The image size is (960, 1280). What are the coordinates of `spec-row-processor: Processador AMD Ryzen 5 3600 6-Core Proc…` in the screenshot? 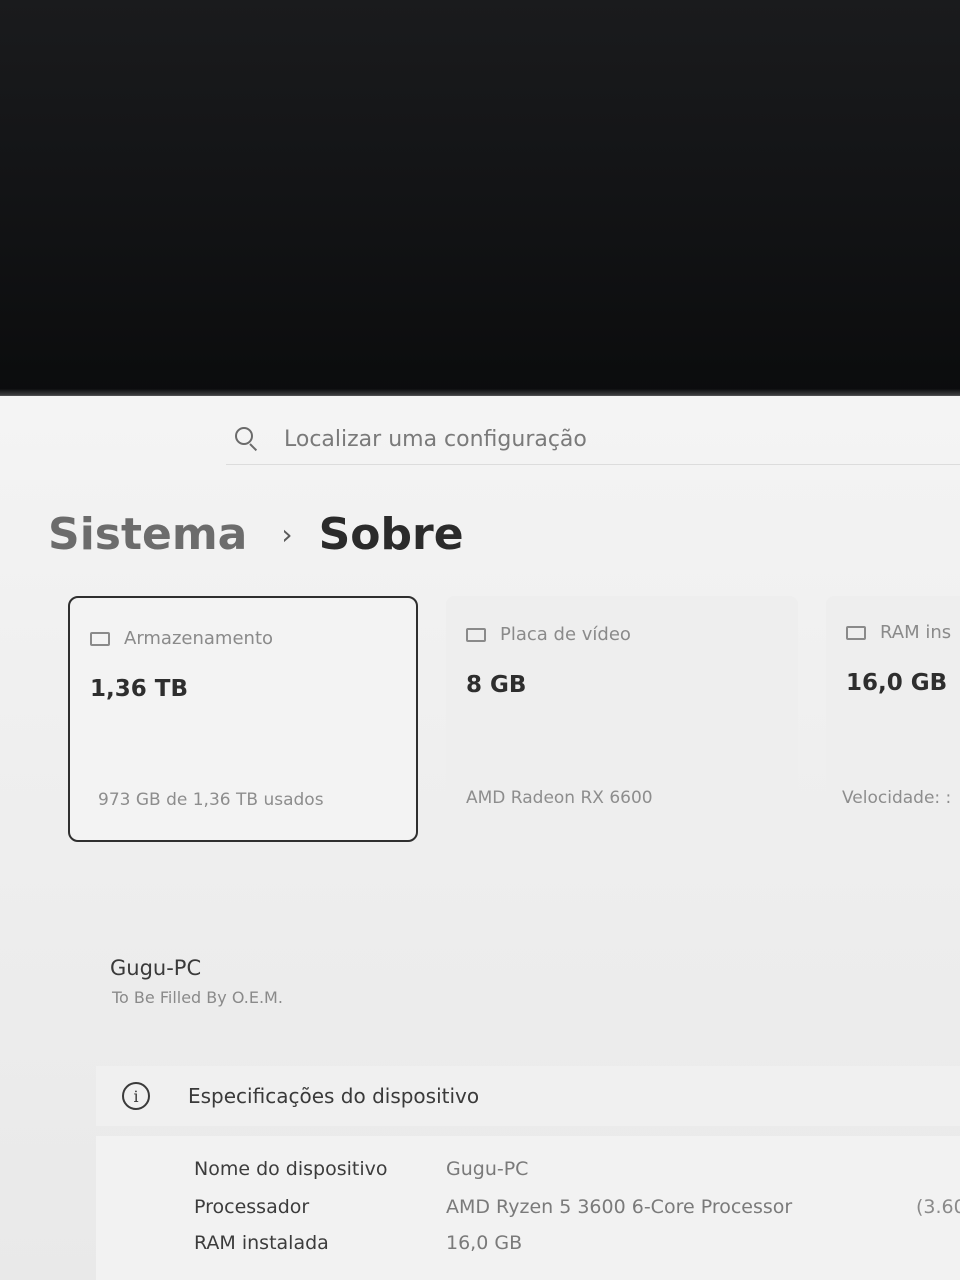 It's located at (528, 1213).